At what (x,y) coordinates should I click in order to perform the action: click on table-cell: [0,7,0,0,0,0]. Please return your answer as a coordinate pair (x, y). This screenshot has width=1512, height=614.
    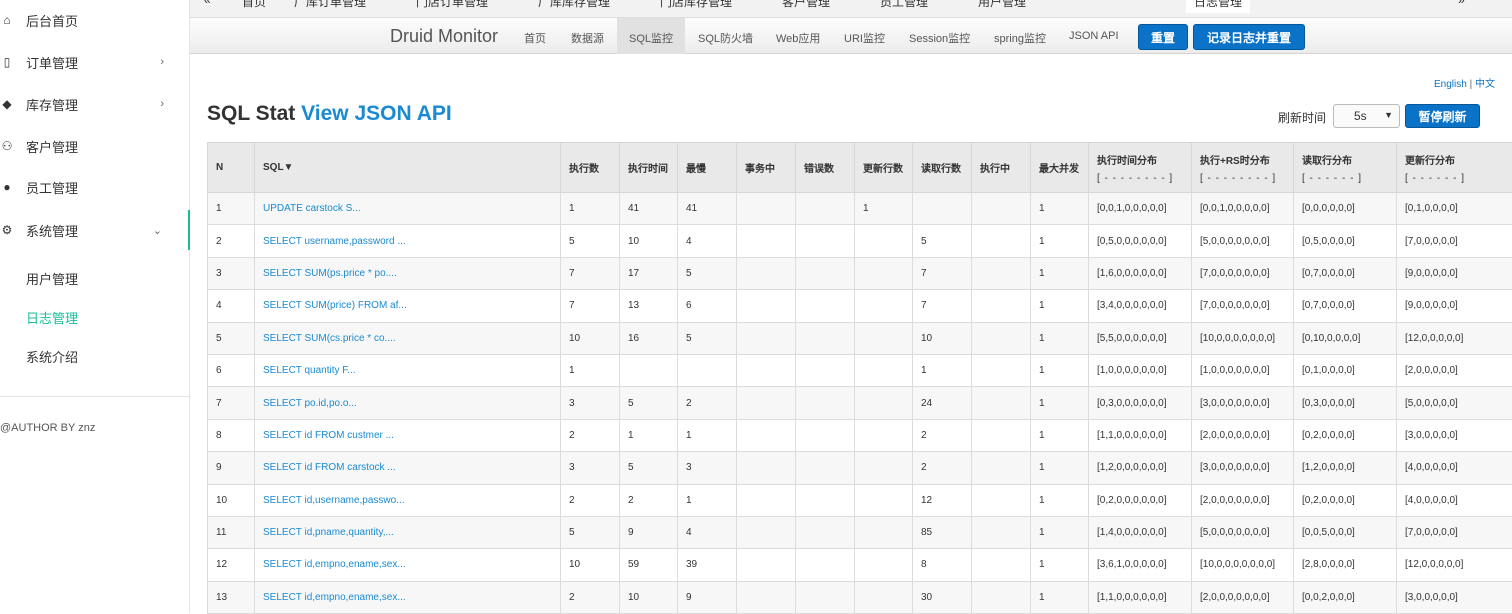
    Looking at the image, I should click on (1345, 306).